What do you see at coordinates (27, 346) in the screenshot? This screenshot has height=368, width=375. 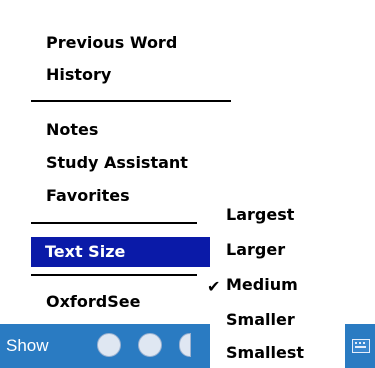 I see `show-button: Show` at bounding box center [27, 346].